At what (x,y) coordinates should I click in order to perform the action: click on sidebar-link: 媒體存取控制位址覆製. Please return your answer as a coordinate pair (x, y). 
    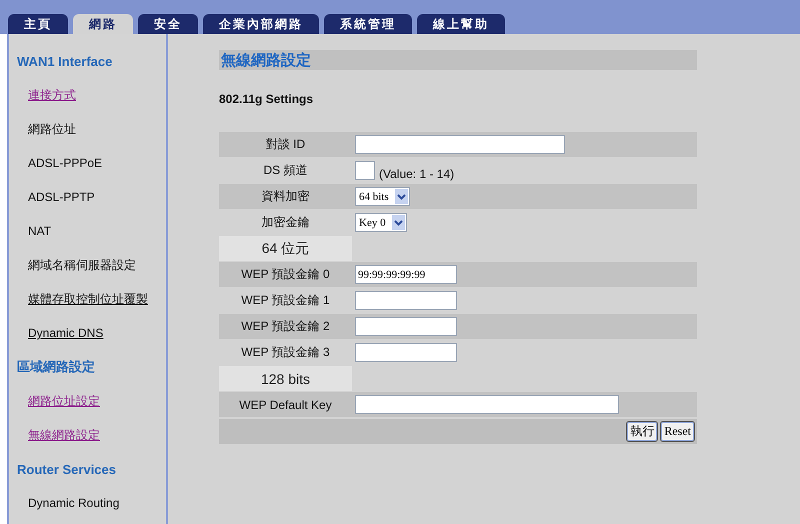
    Looking at the image, I should click on (88, 299).